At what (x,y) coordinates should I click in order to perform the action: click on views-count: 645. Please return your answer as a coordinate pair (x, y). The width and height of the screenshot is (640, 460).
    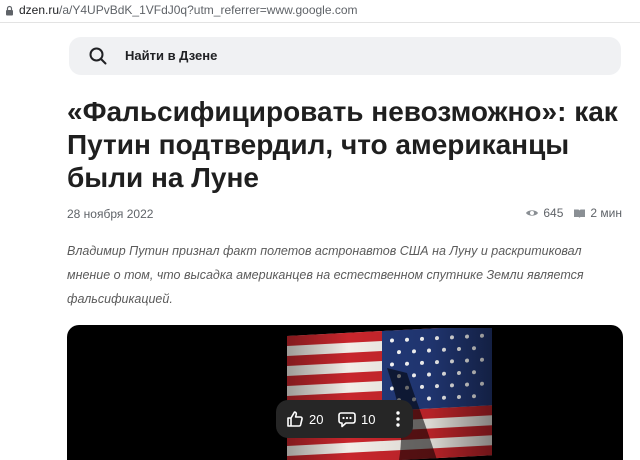
    Looking at the image, I should click on (553, 213).